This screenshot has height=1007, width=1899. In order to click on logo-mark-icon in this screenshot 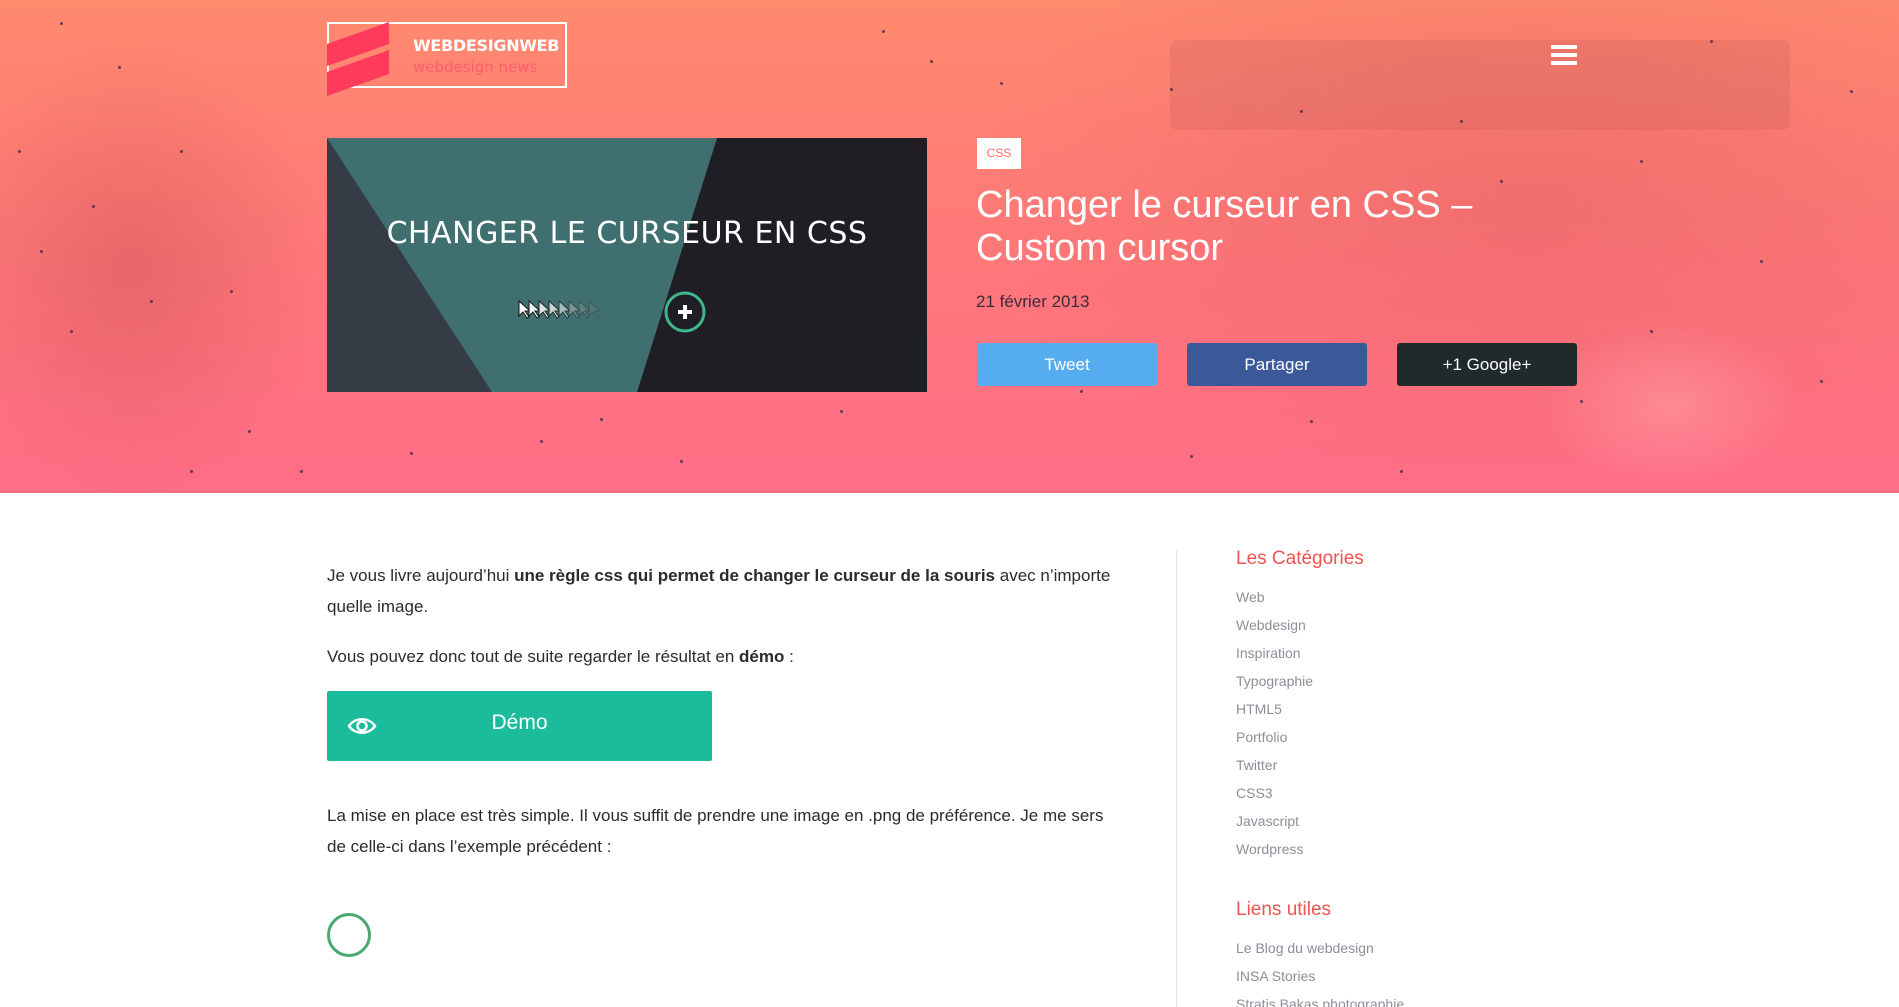, I will do `click(358, 59)`.